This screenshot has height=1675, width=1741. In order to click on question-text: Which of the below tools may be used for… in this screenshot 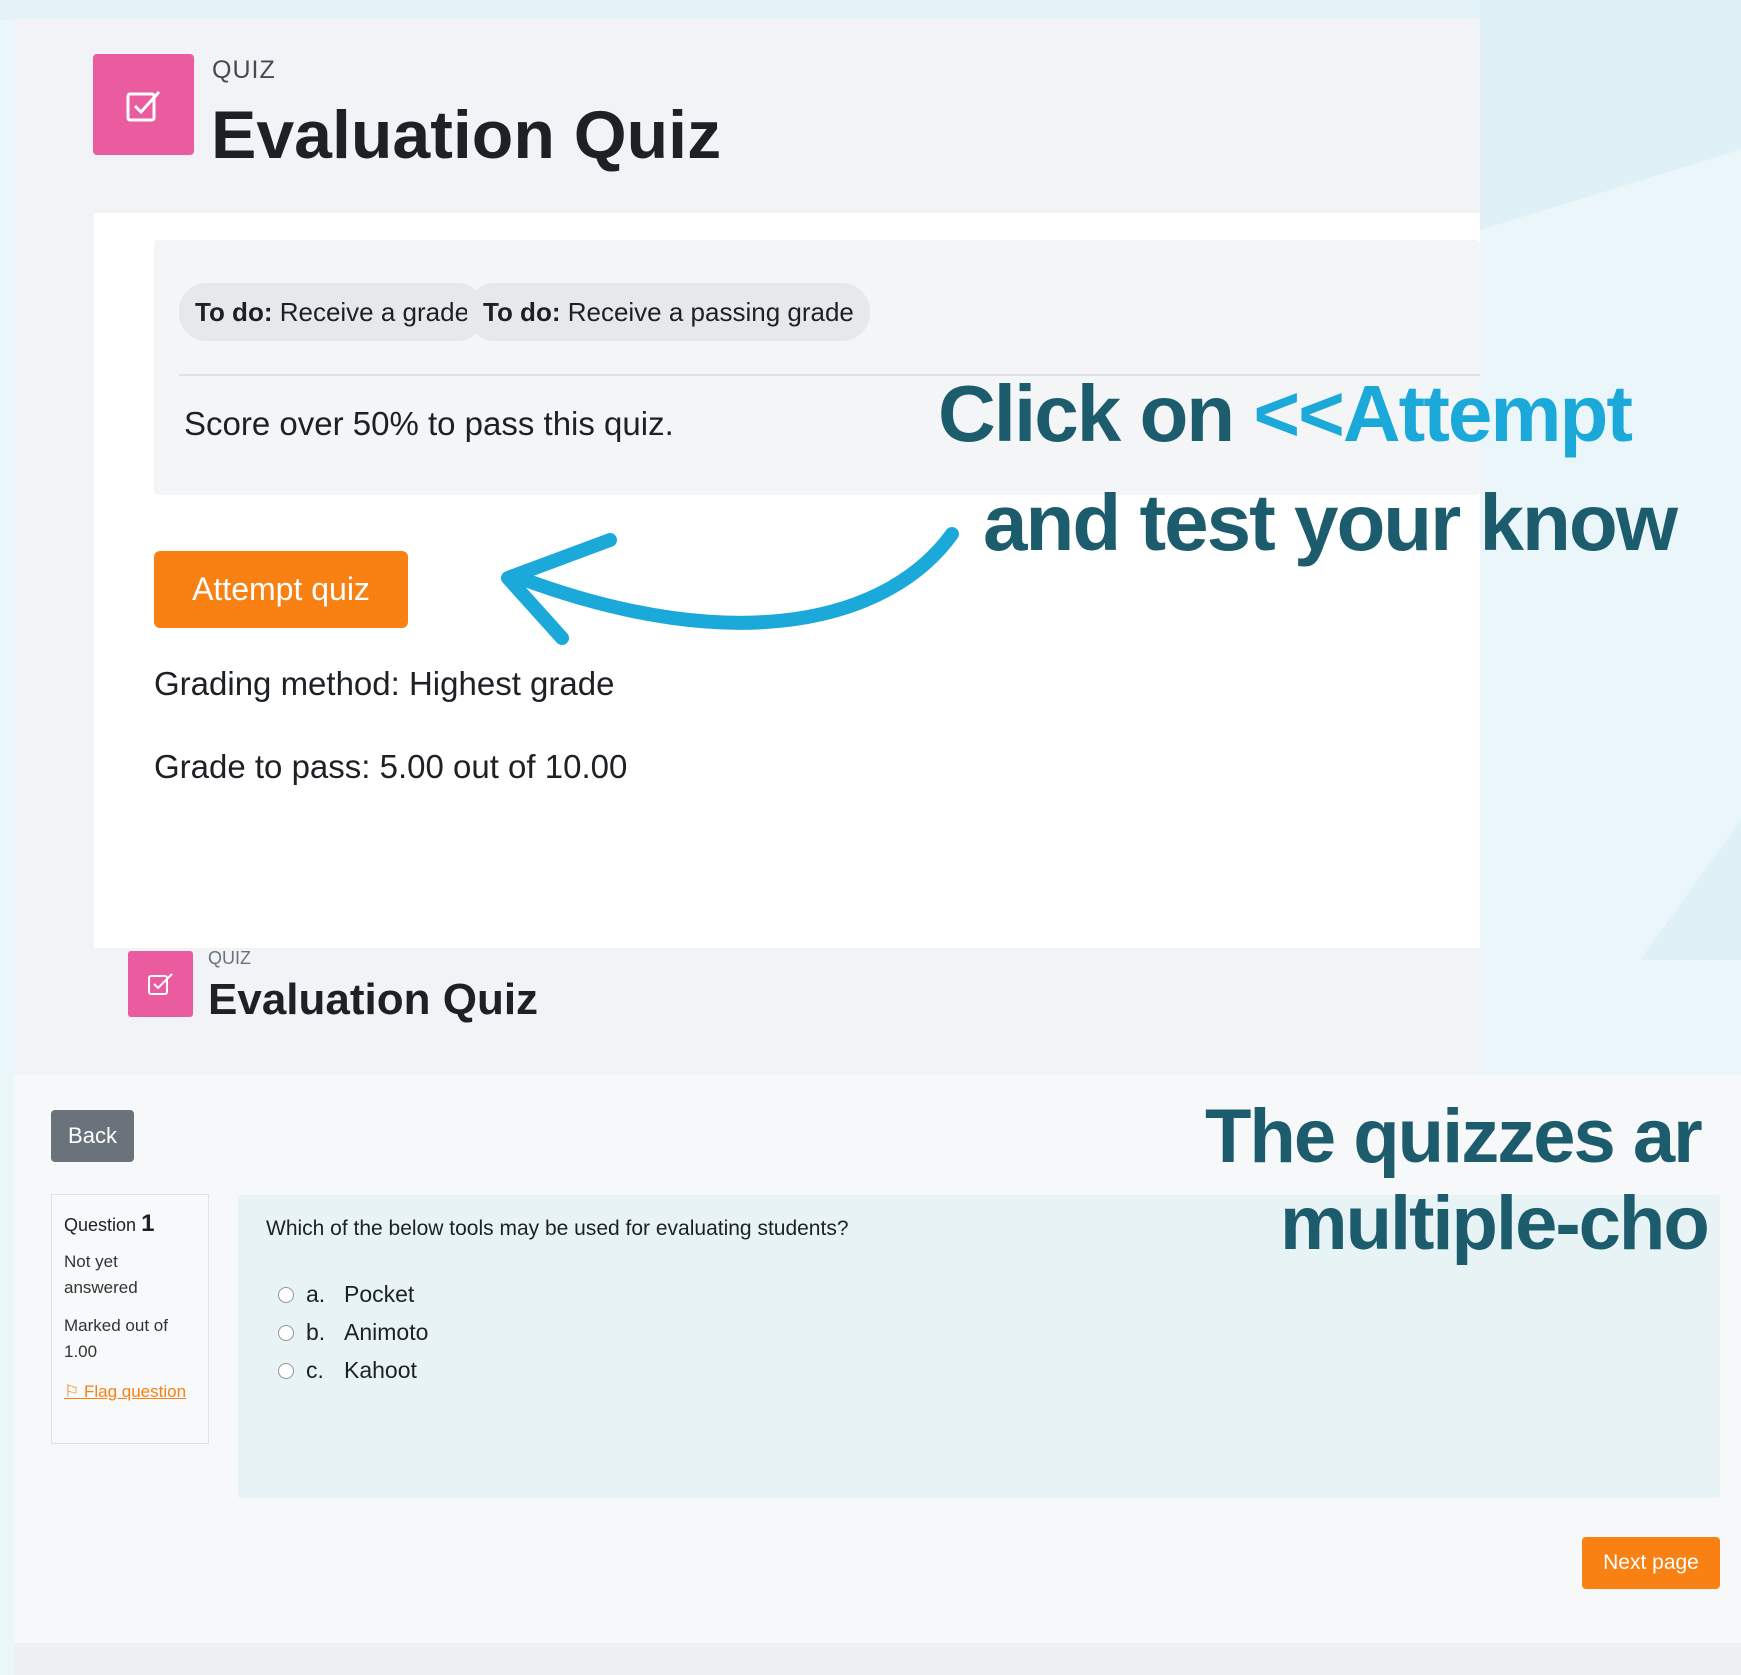, I will do `click(557, 1228)`.